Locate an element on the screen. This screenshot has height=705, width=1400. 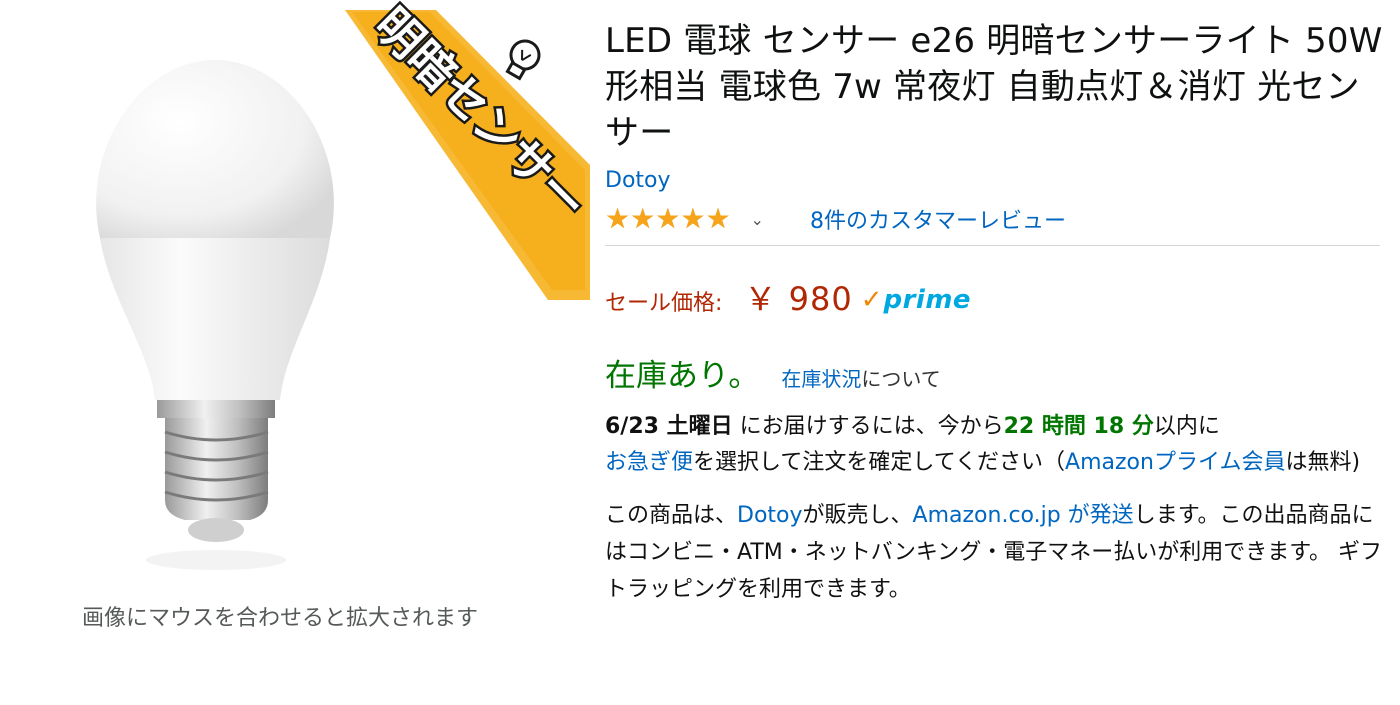
sale-price-label: セール価格: is located at coordinates (664, 303).